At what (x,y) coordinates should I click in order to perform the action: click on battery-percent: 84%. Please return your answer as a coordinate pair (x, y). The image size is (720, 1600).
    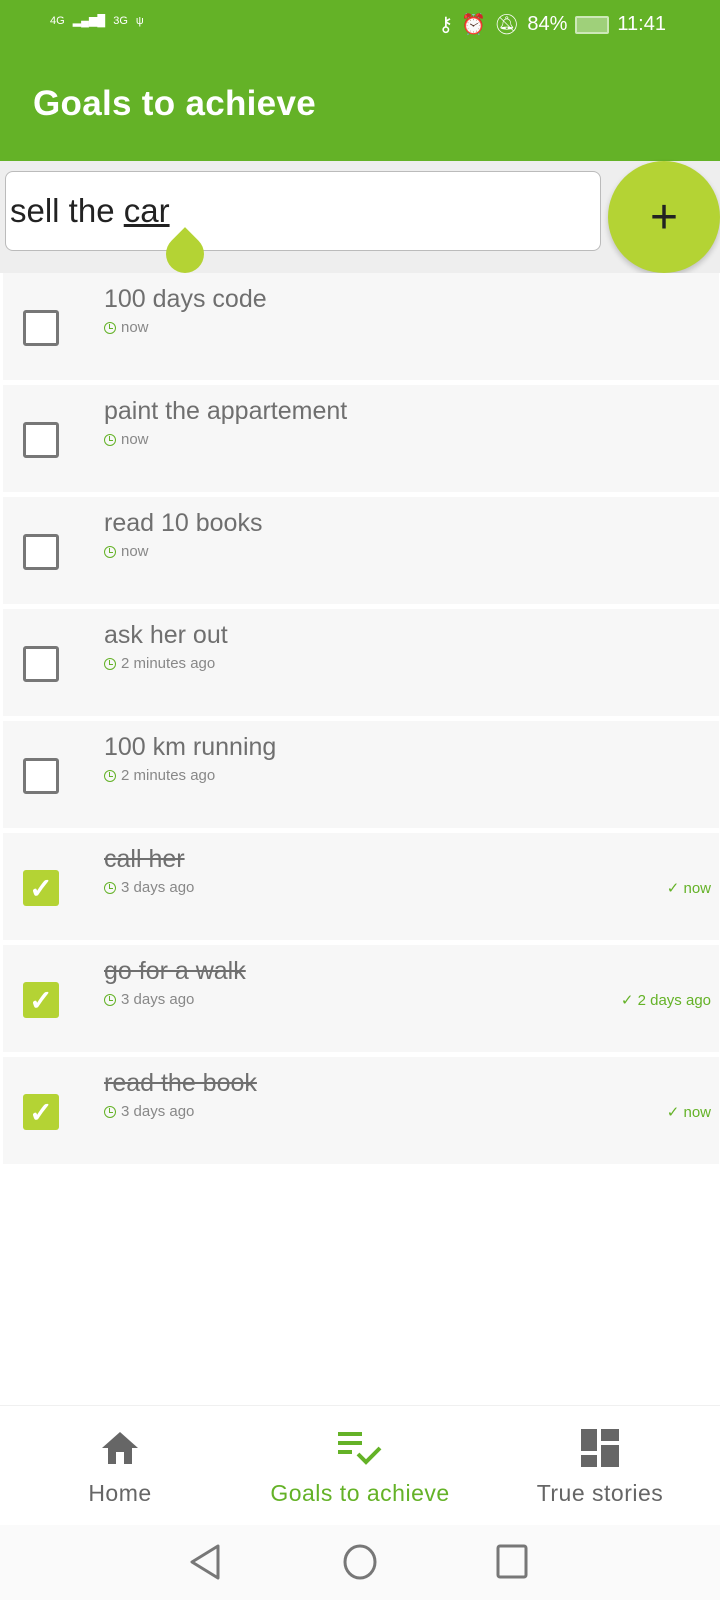
    Looking at the image, I should click on (547, 24).